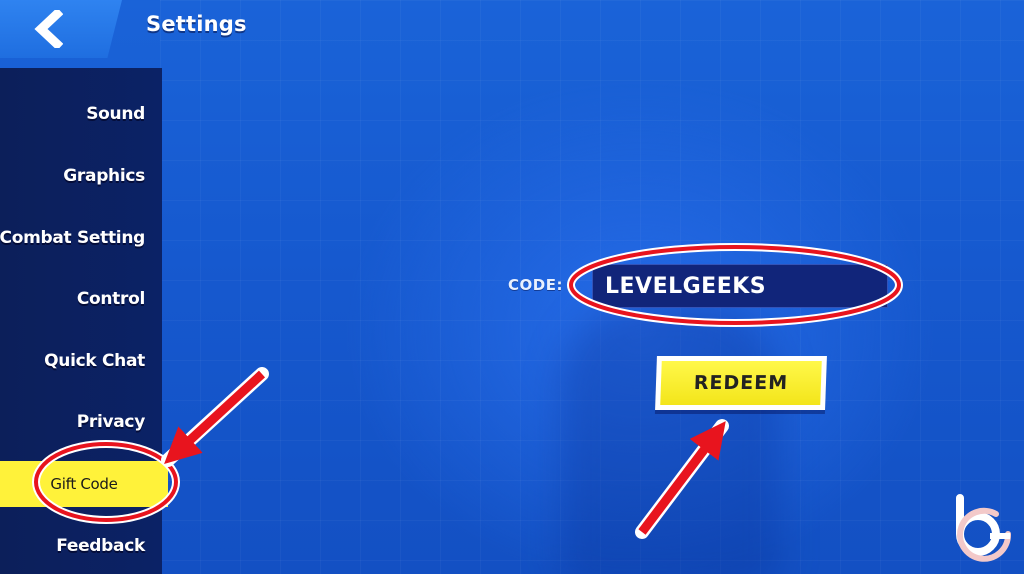 The width and height of the screenshot is (1024, 574). I want to click on redeem-button: REDEEM, so click(741, 383).